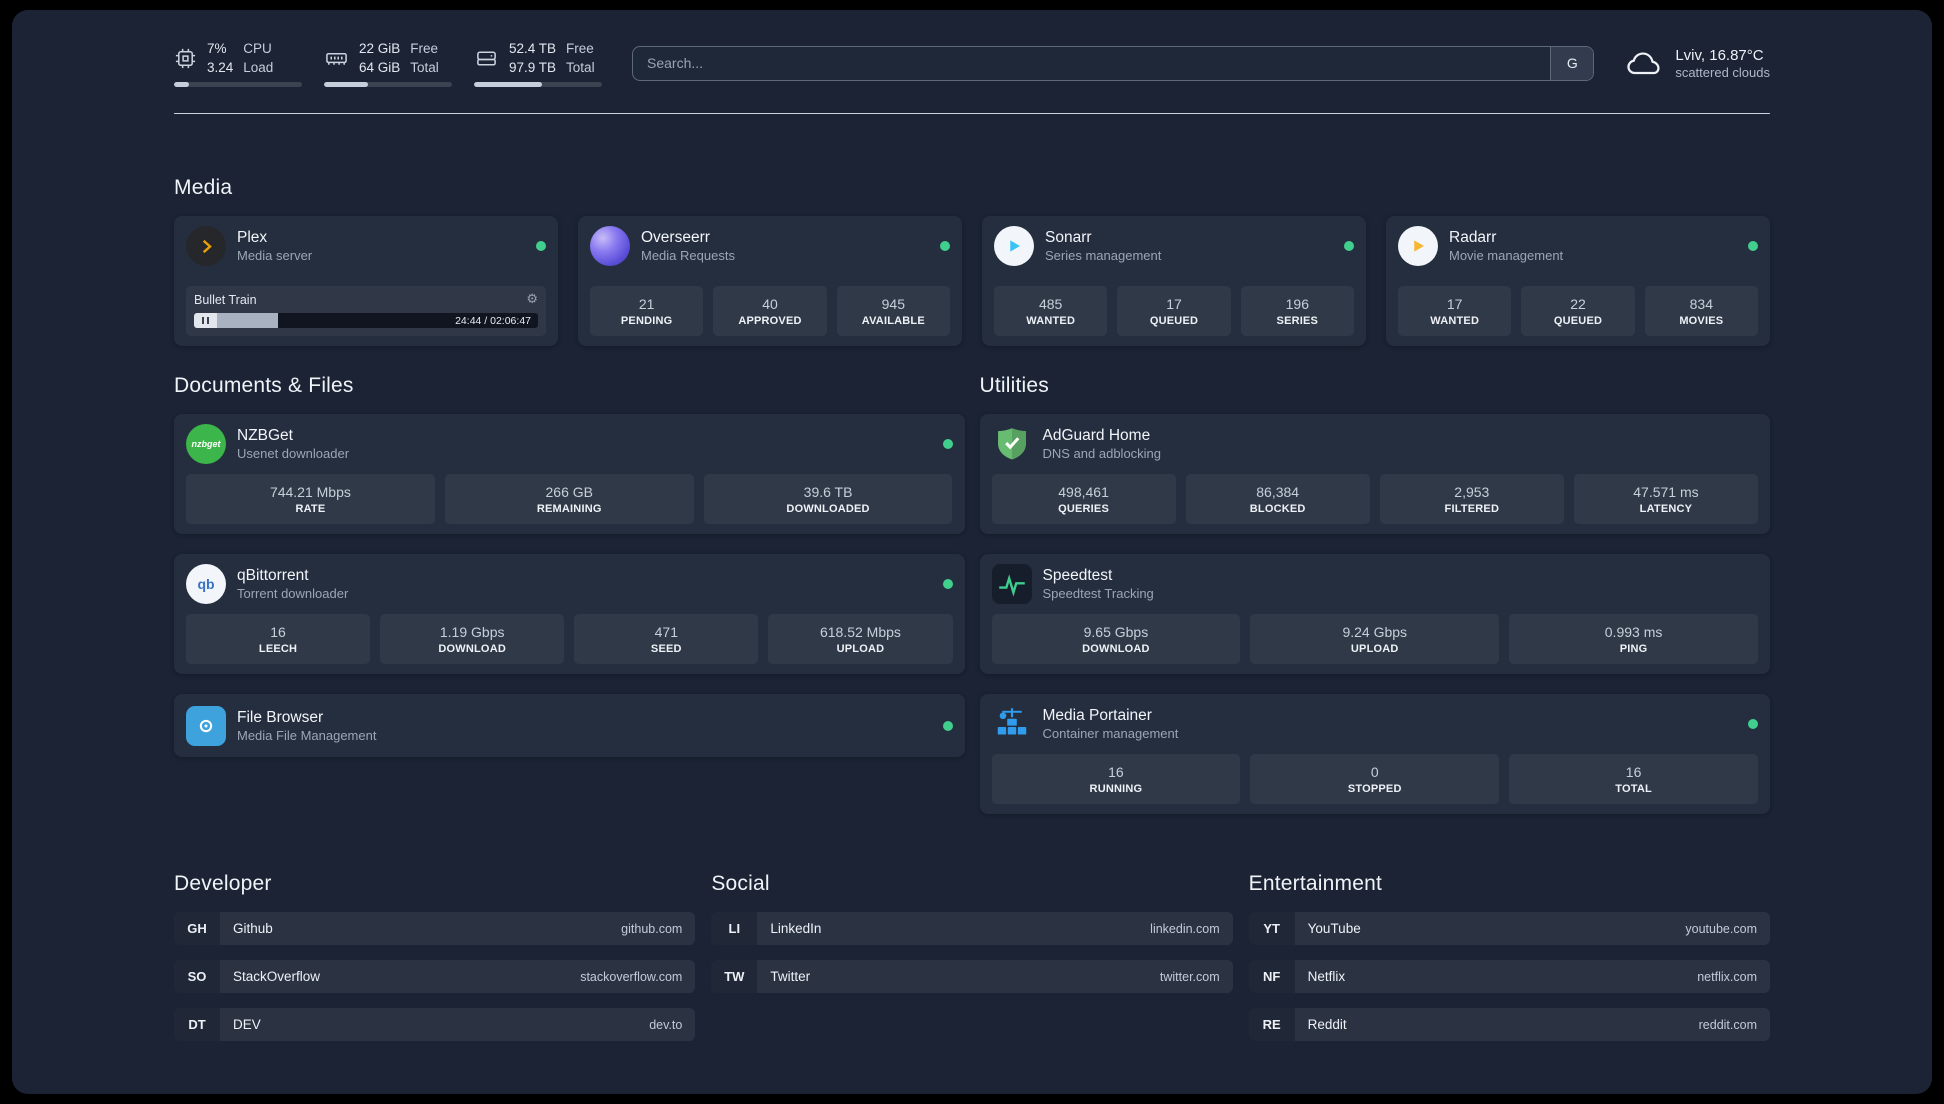 The width and height of the screenshot is (1944, 1104). What do you see at coordinates (790, 977) in the screenshot?
I see `bookmark-name: Twitter` at bounding box center [790, 977].